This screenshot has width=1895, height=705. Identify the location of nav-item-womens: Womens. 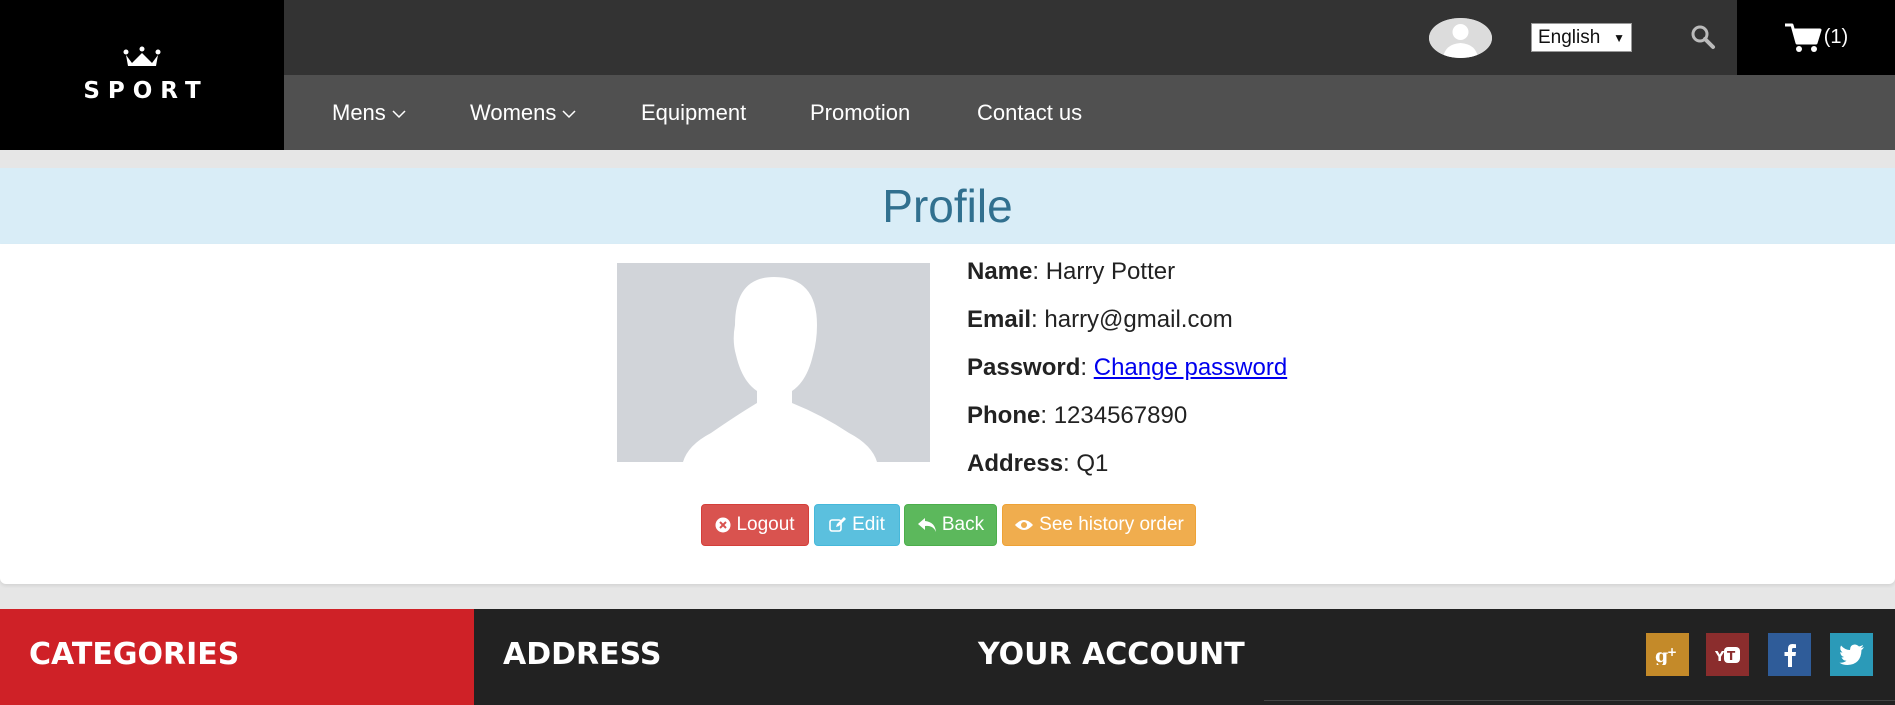
(523, 112).